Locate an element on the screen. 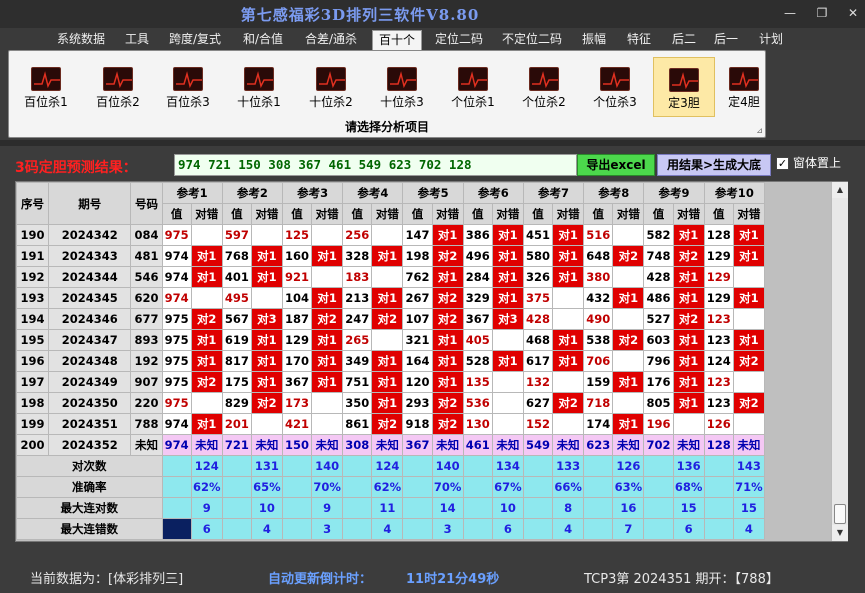  menu-item: 工具 is located at coordinates (137, 40).